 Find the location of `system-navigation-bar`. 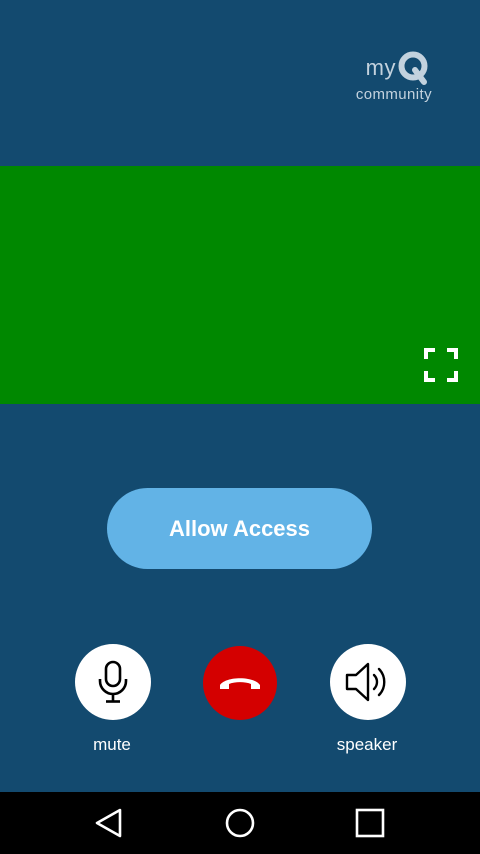

system-navigation-bar is located at coordinates (240, 823).